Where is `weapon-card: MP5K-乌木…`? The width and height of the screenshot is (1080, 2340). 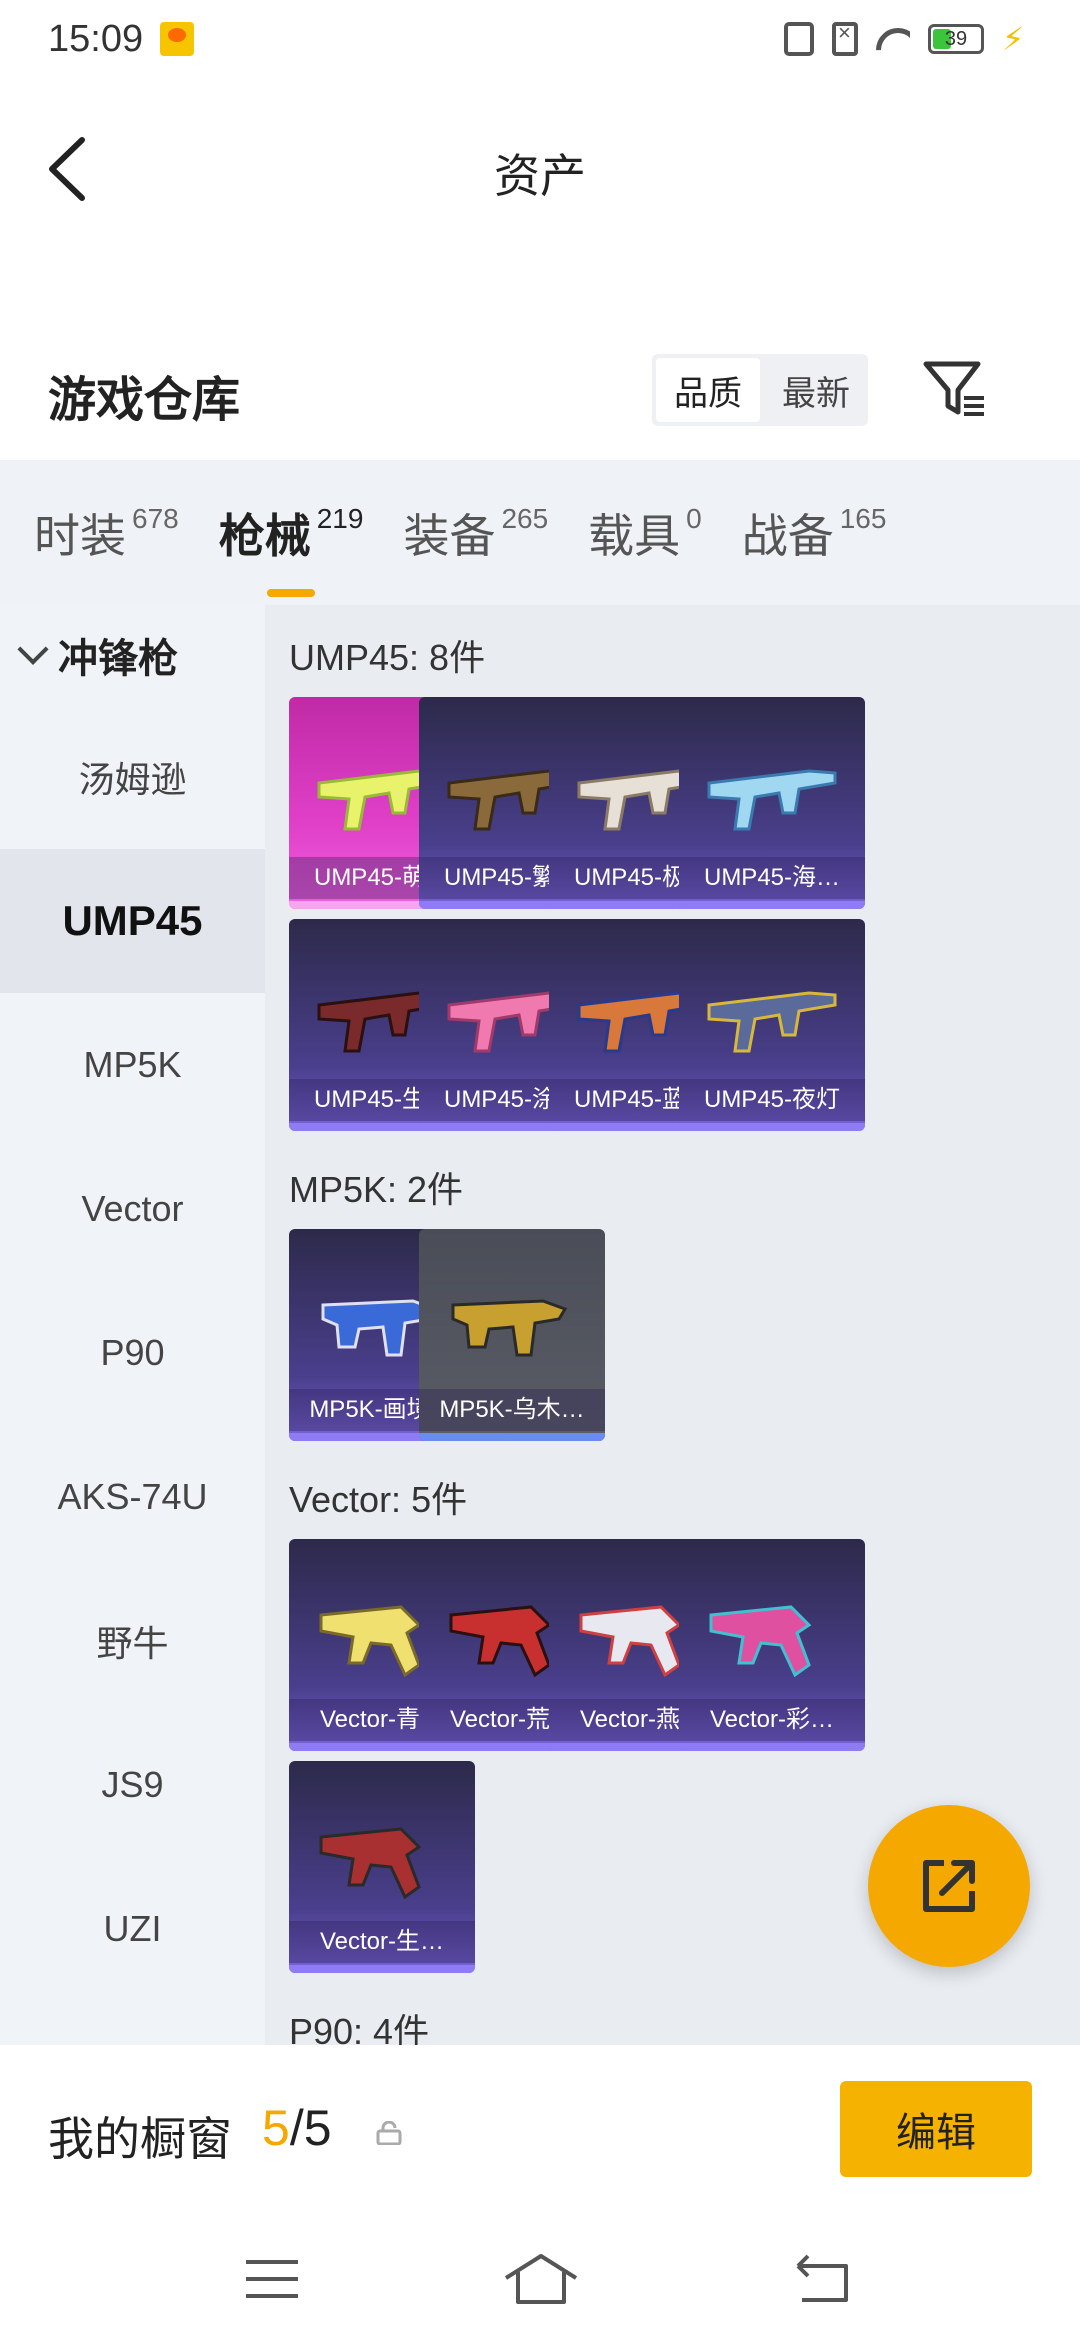 weapon-card: MP5K-乌木… is located at coordinates (512, 1335).